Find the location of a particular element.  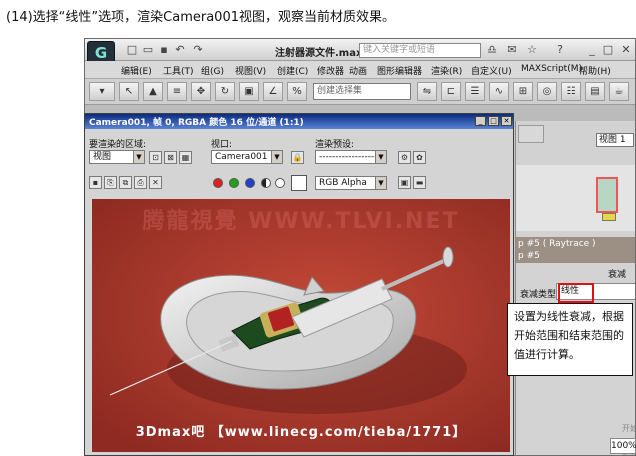

falloff-type-highlight is located at coordinates (576, 293).